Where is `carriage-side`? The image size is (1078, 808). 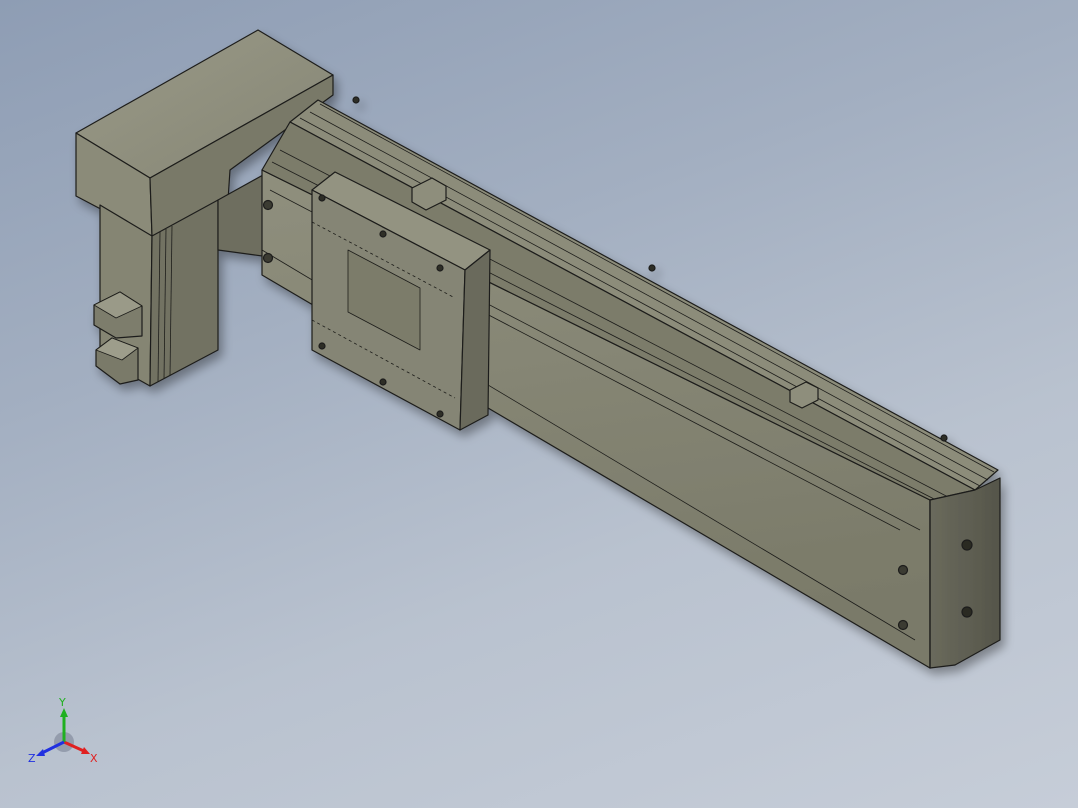 carriage-side is located at coordinates (475, 340).